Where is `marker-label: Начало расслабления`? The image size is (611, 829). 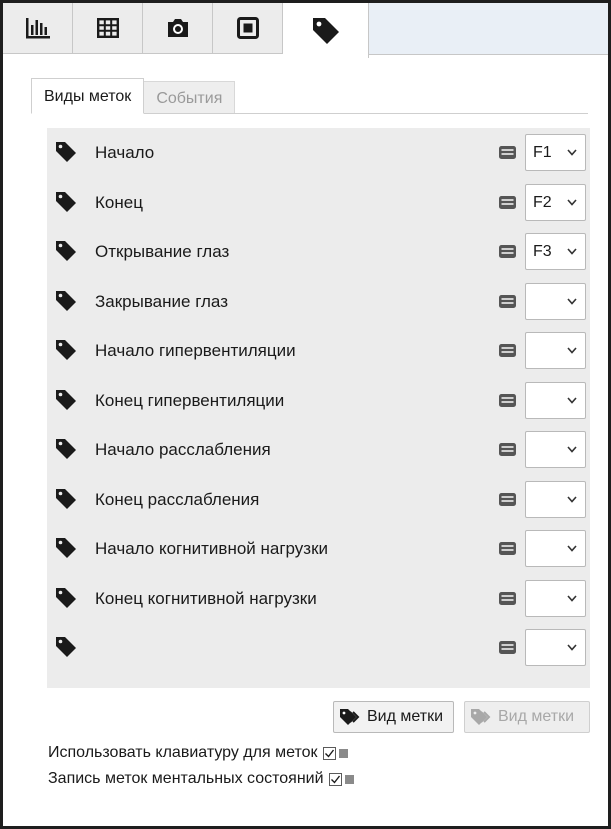
marker-label: Начало расслабления is located at coordinates (183, 449).